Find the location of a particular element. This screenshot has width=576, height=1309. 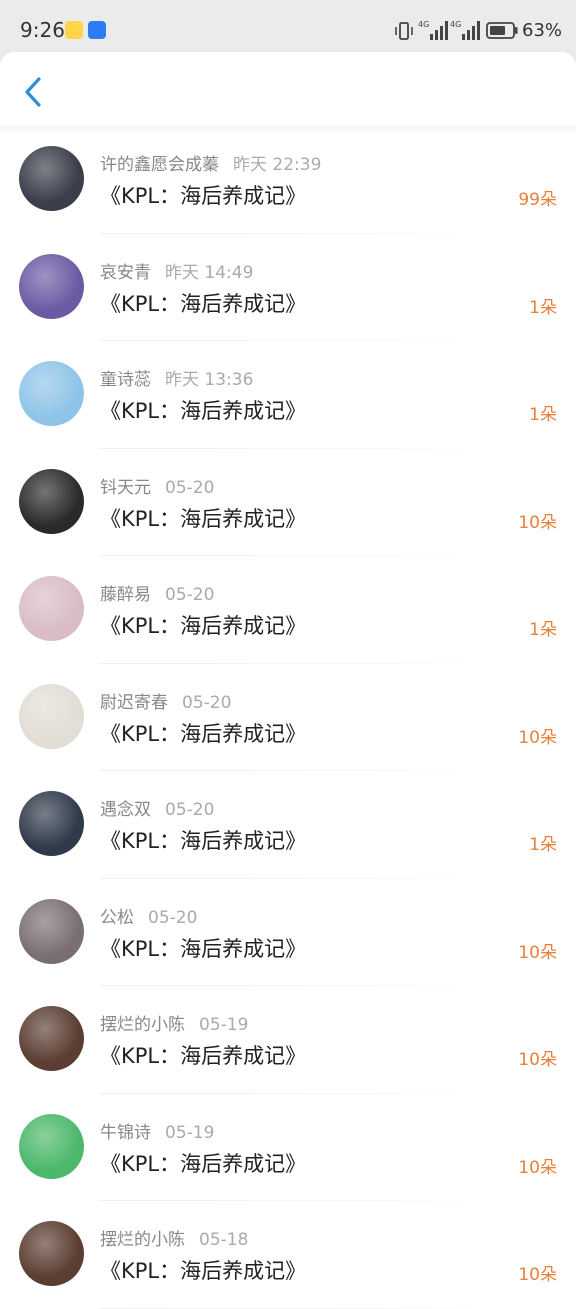

vibrate-icon is located at coordinates (404, 31).